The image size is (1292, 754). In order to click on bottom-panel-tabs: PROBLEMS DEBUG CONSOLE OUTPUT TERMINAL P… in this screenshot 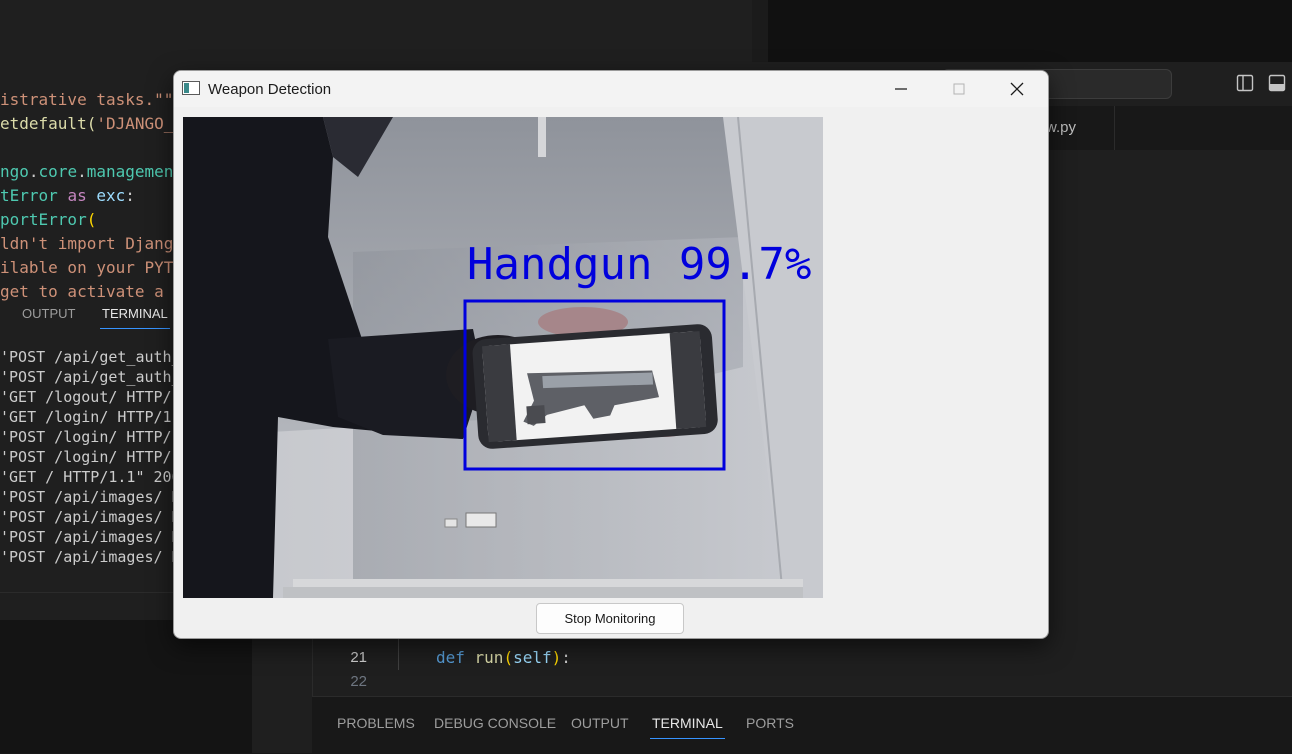, I will do `click(802, 725)`.